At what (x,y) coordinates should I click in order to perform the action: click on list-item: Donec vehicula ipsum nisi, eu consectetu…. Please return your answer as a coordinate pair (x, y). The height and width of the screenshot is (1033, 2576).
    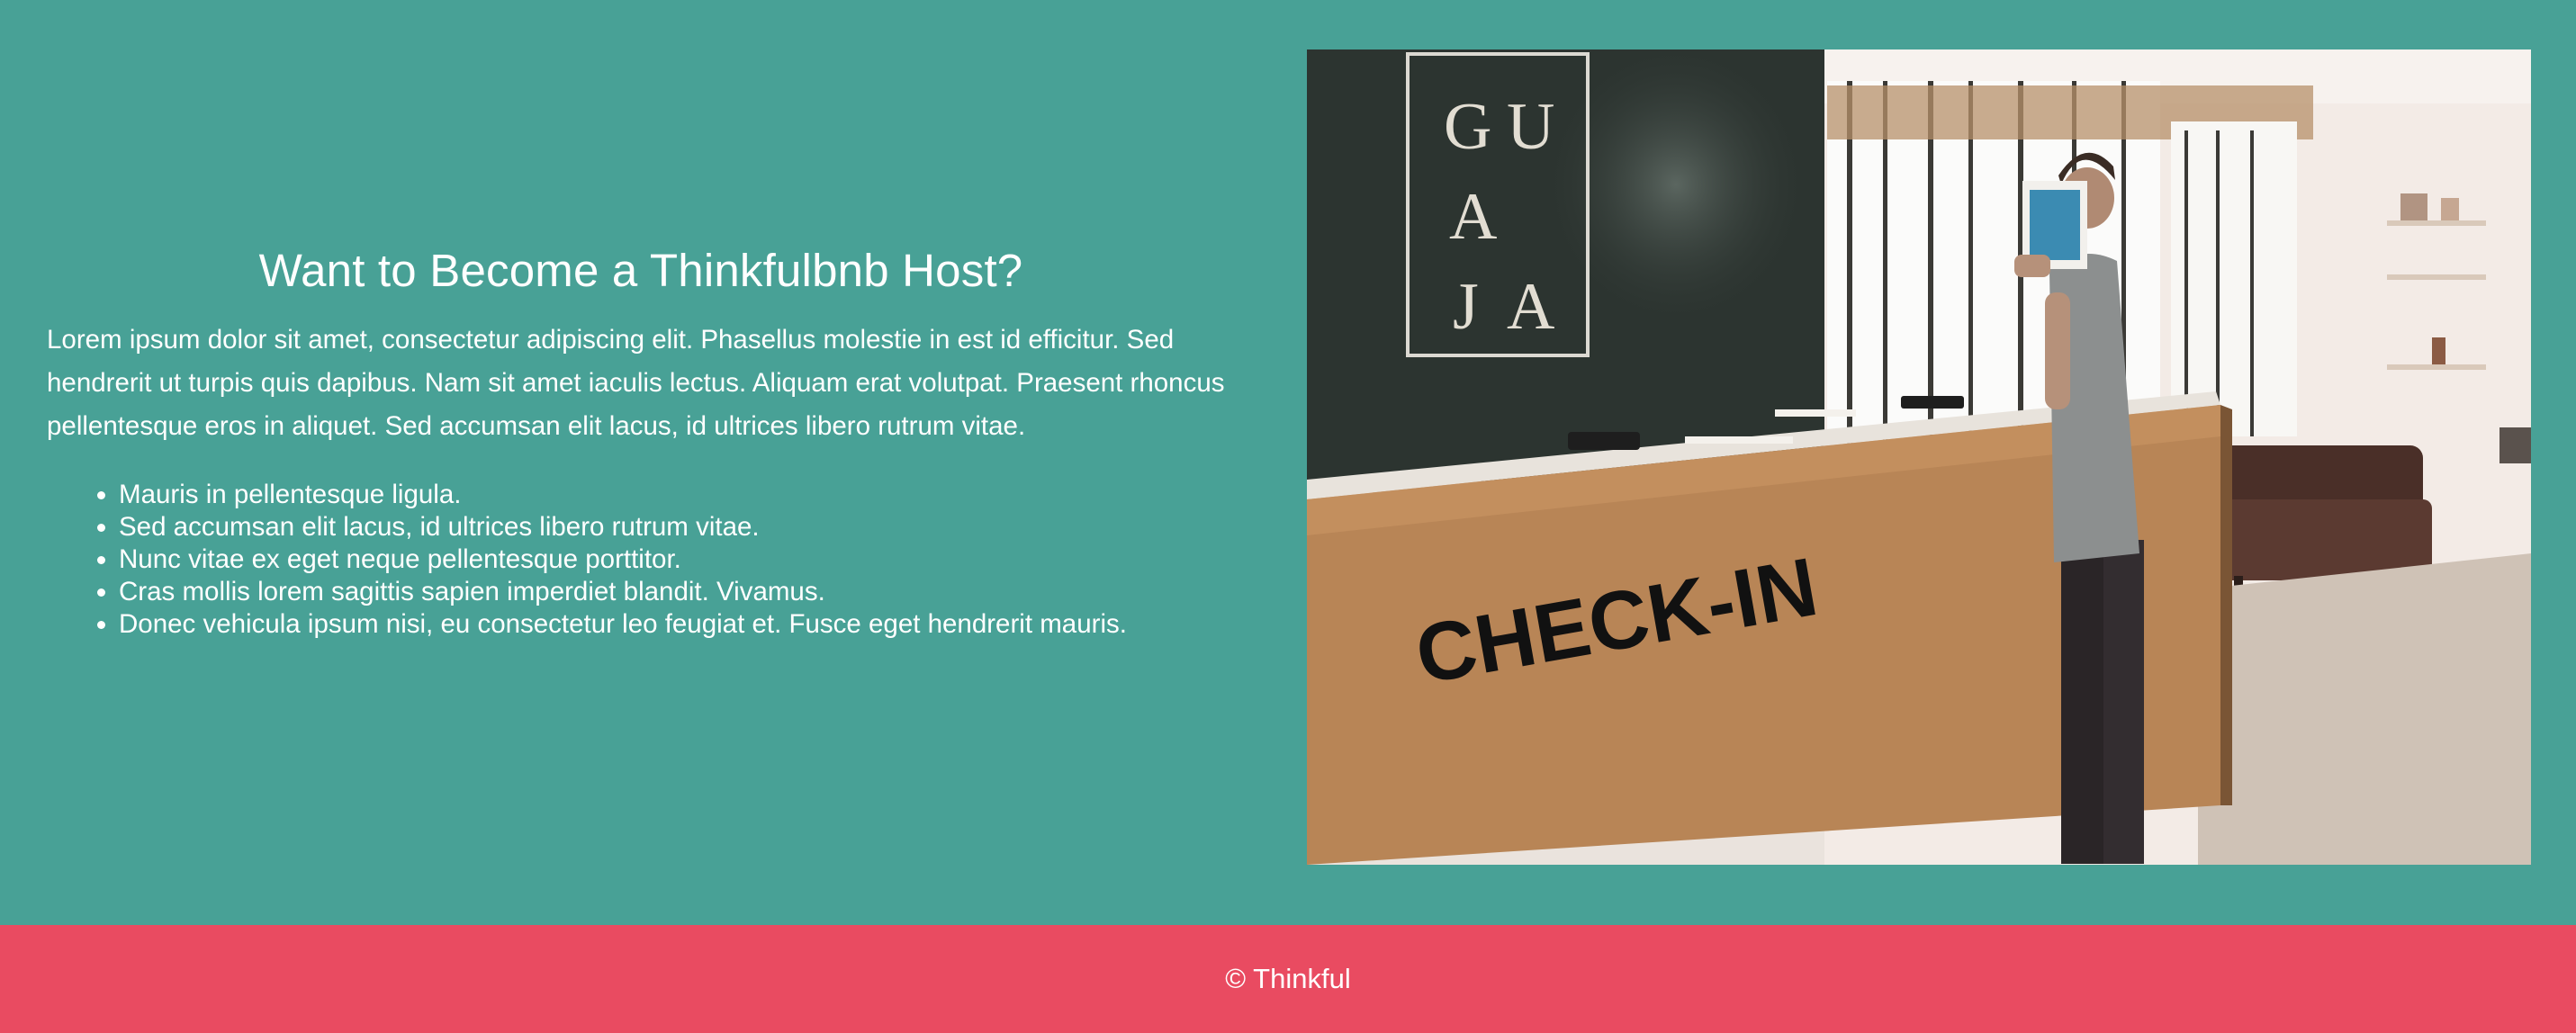
    Looking at the image, I should click on (677, 624).